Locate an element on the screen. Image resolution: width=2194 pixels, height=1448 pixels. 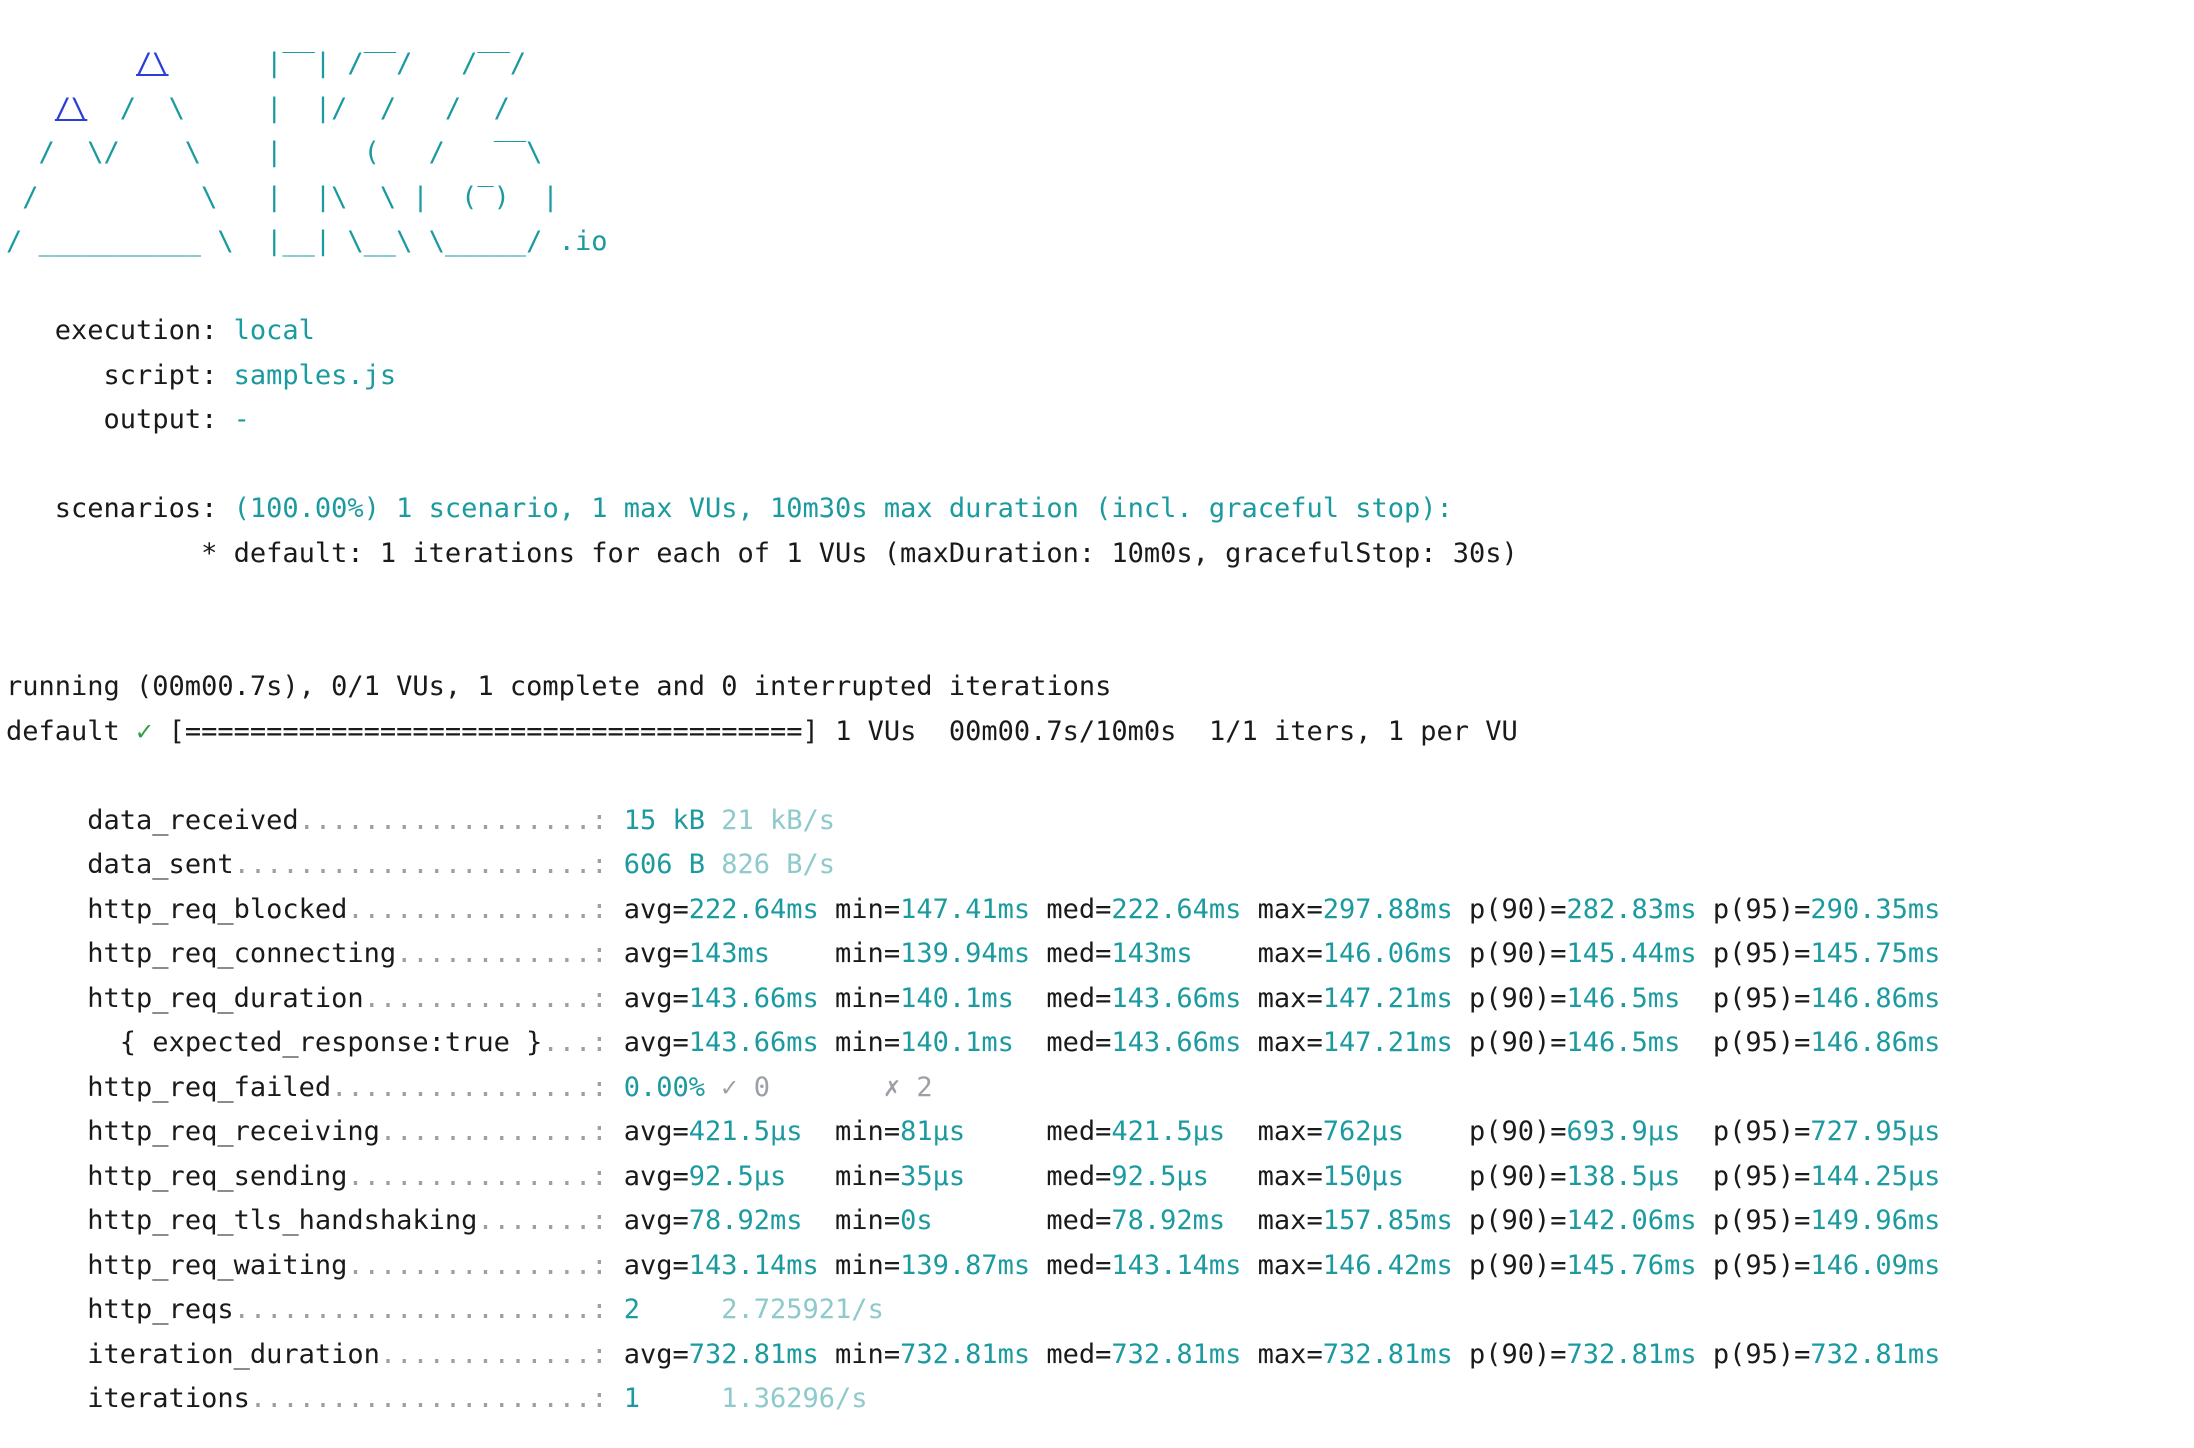
logo-line: /\ / \ | |/ / / / is located at coordinates (282, 108).